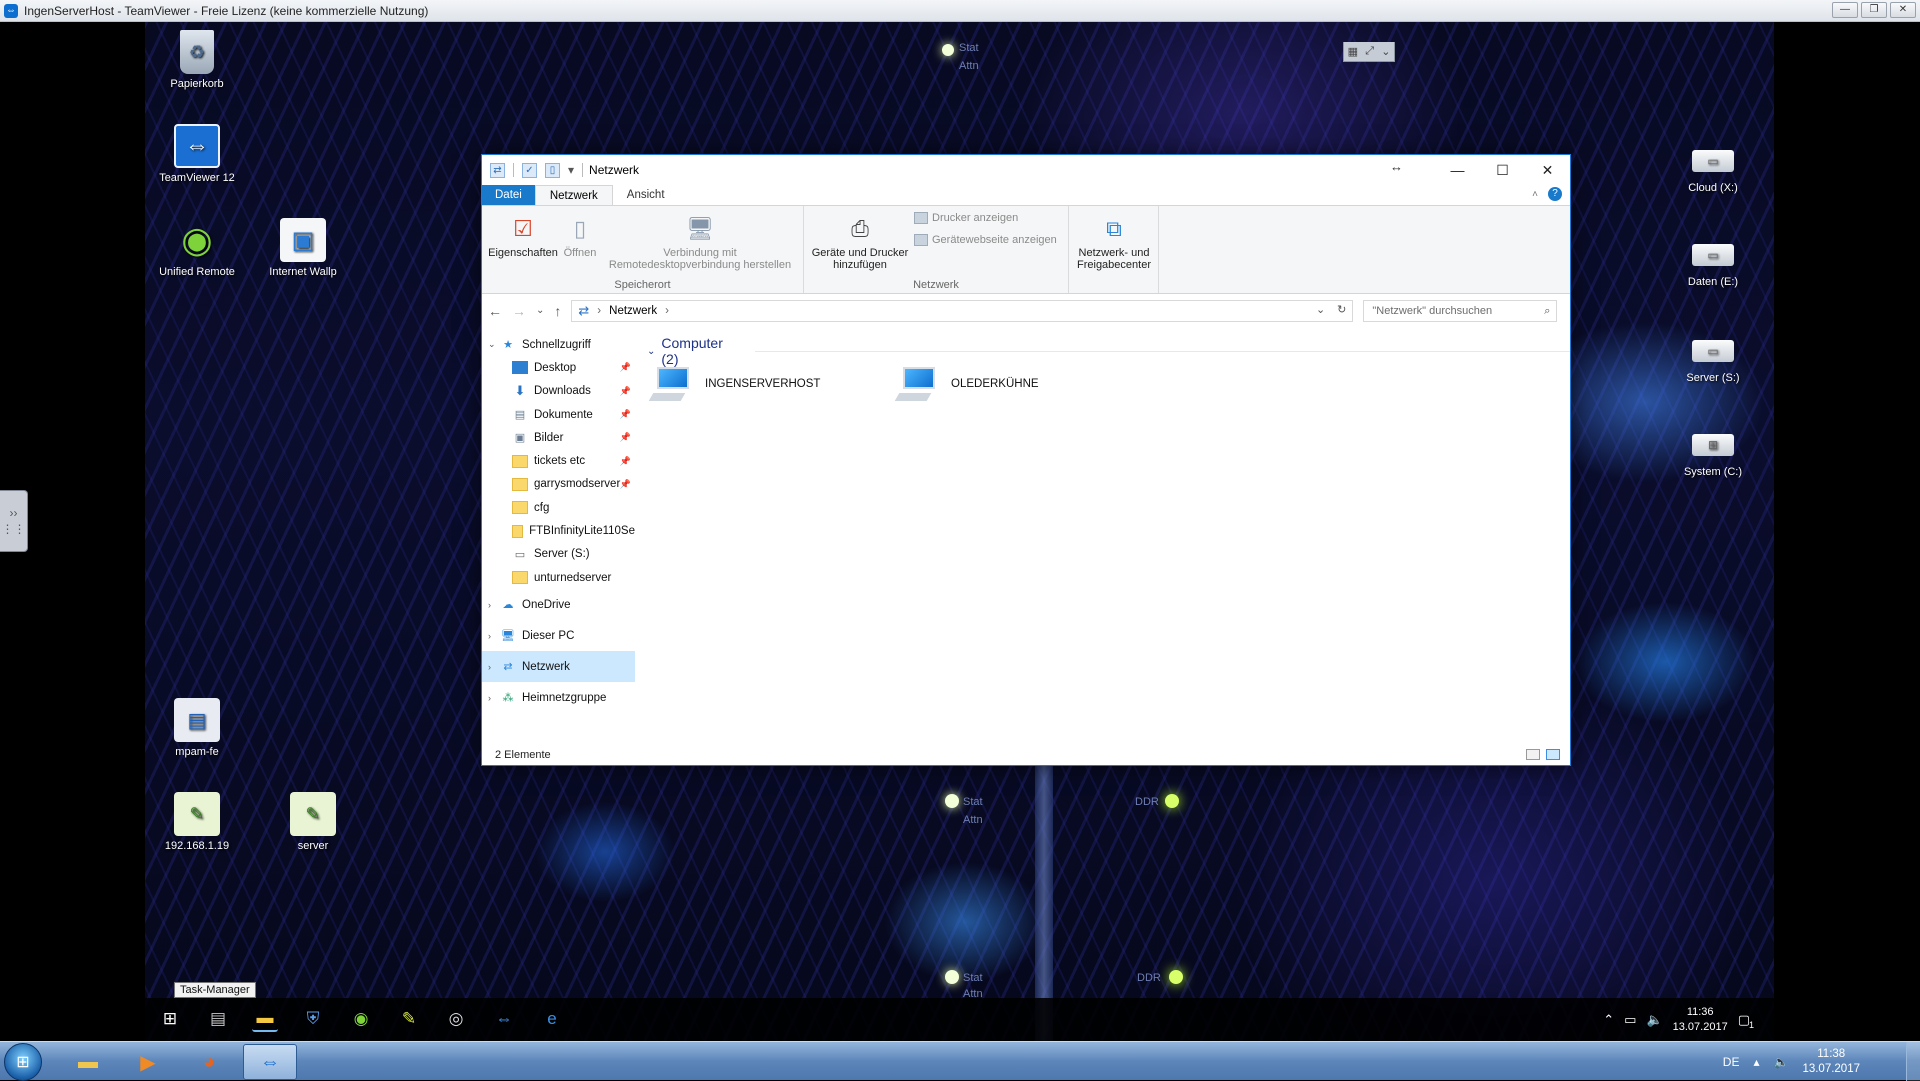  I want to click on nav-item-network: › ⇄ Netzwerk, so click(558, 667).